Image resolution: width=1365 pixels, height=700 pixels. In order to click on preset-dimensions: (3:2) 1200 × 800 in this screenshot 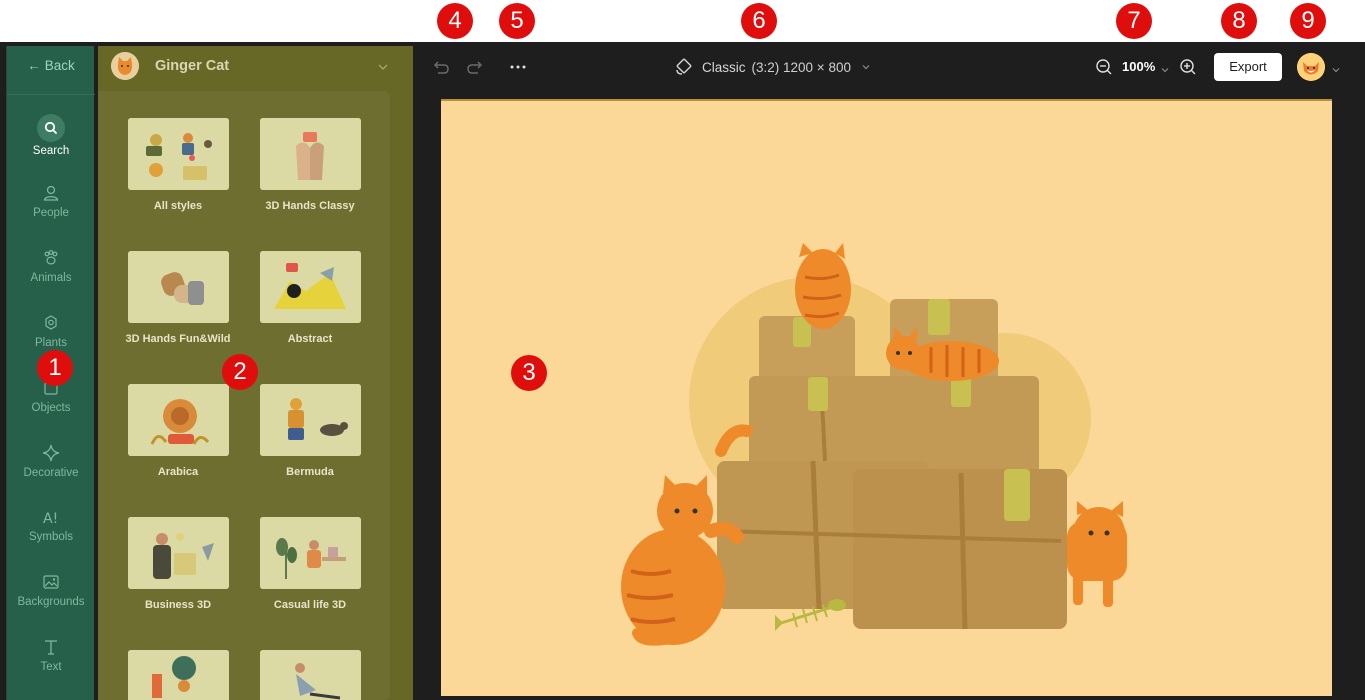, I will do `click(801, 67)`.